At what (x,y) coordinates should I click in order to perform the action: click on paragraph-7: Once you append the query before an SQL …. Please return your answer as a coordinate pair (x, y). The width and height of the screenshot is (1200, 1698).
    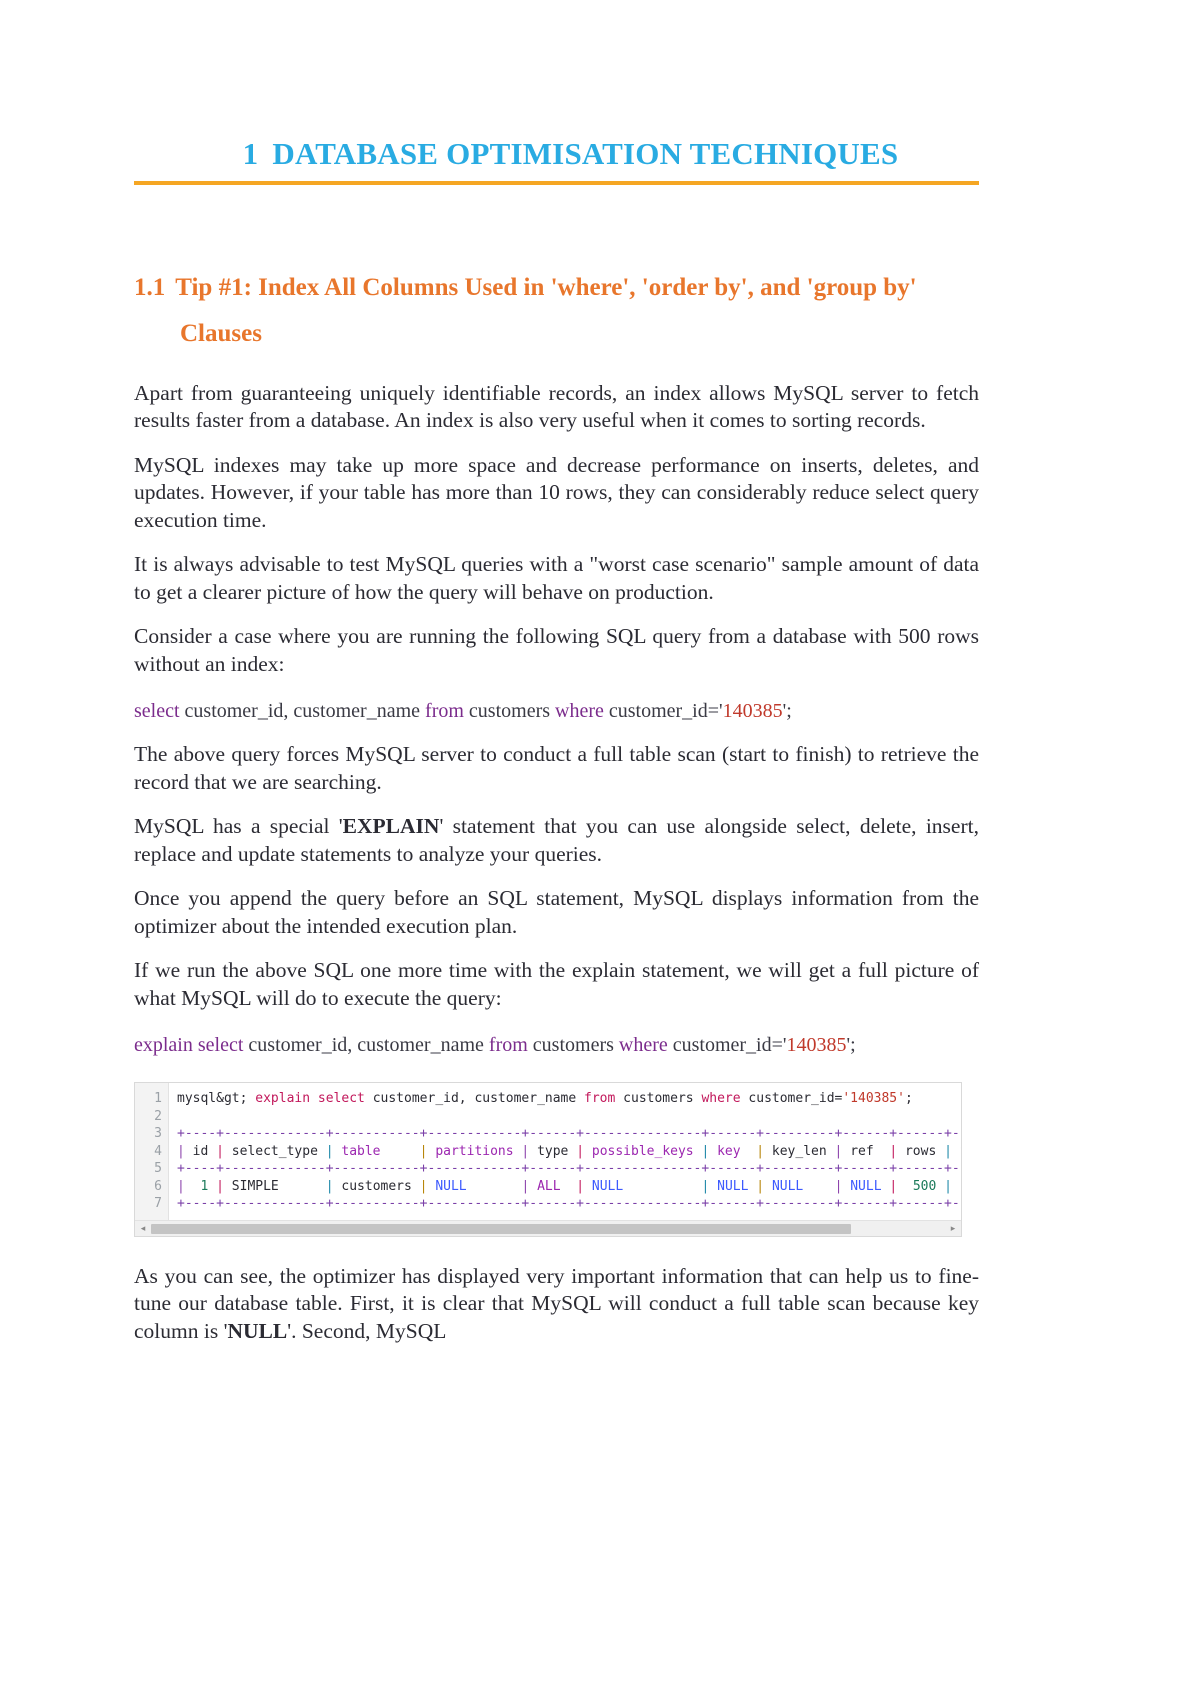
    Looking at the image, I should click on (556, 912).